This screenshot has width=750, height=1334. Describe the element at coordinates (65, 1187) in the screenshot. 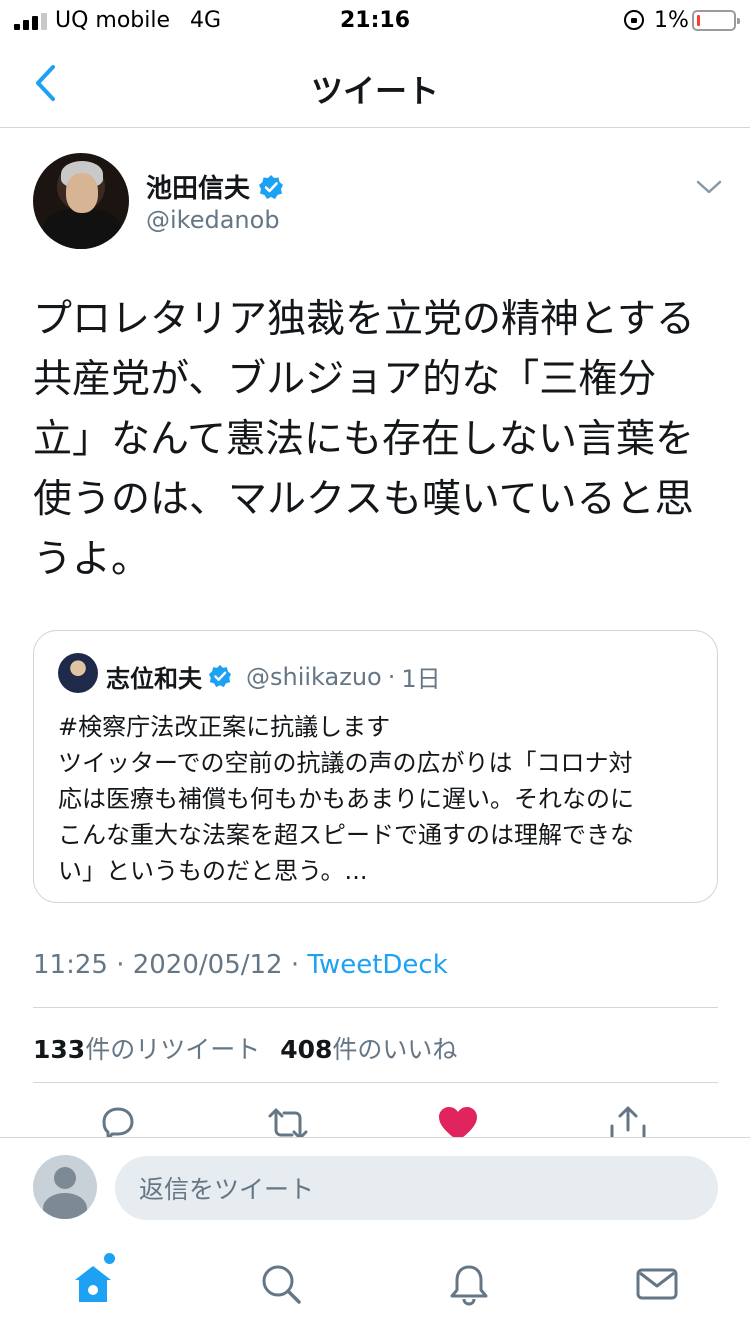

I see `user-avatar` at that location.